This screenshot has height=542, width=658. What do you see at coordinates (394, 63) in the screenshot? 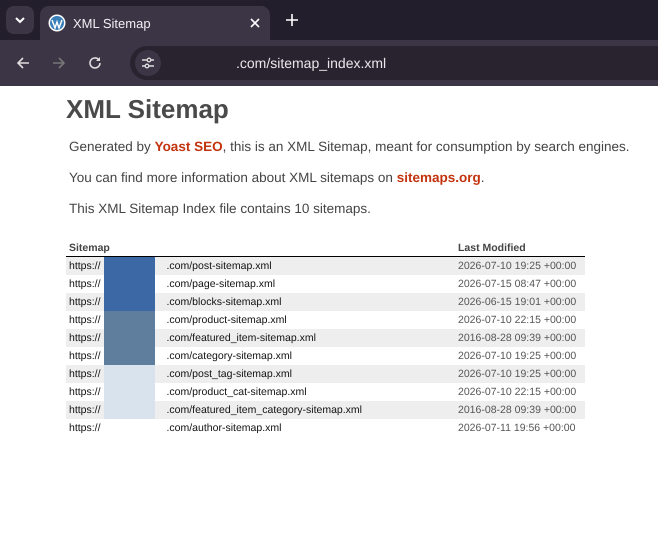
I see `address-bar: .com/sitemap_index.xml` at bounding box center [394, 63].